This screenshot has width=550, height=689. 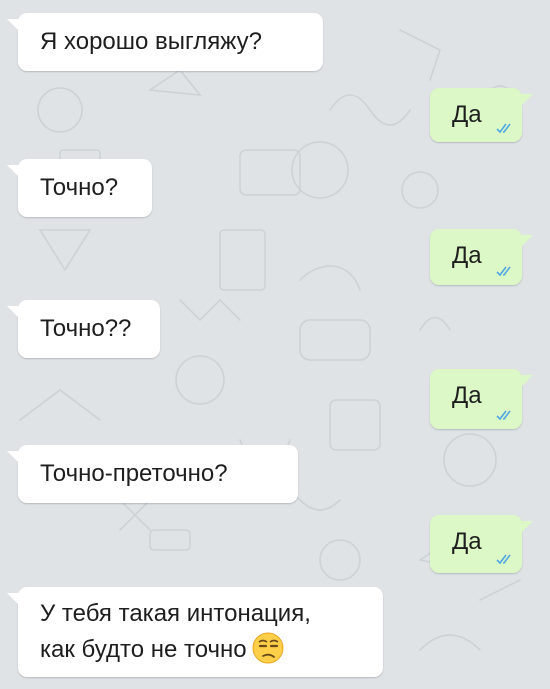 I want to click on incoming-message-bubble: Точно-преточно?, so click(x=152, y=474).